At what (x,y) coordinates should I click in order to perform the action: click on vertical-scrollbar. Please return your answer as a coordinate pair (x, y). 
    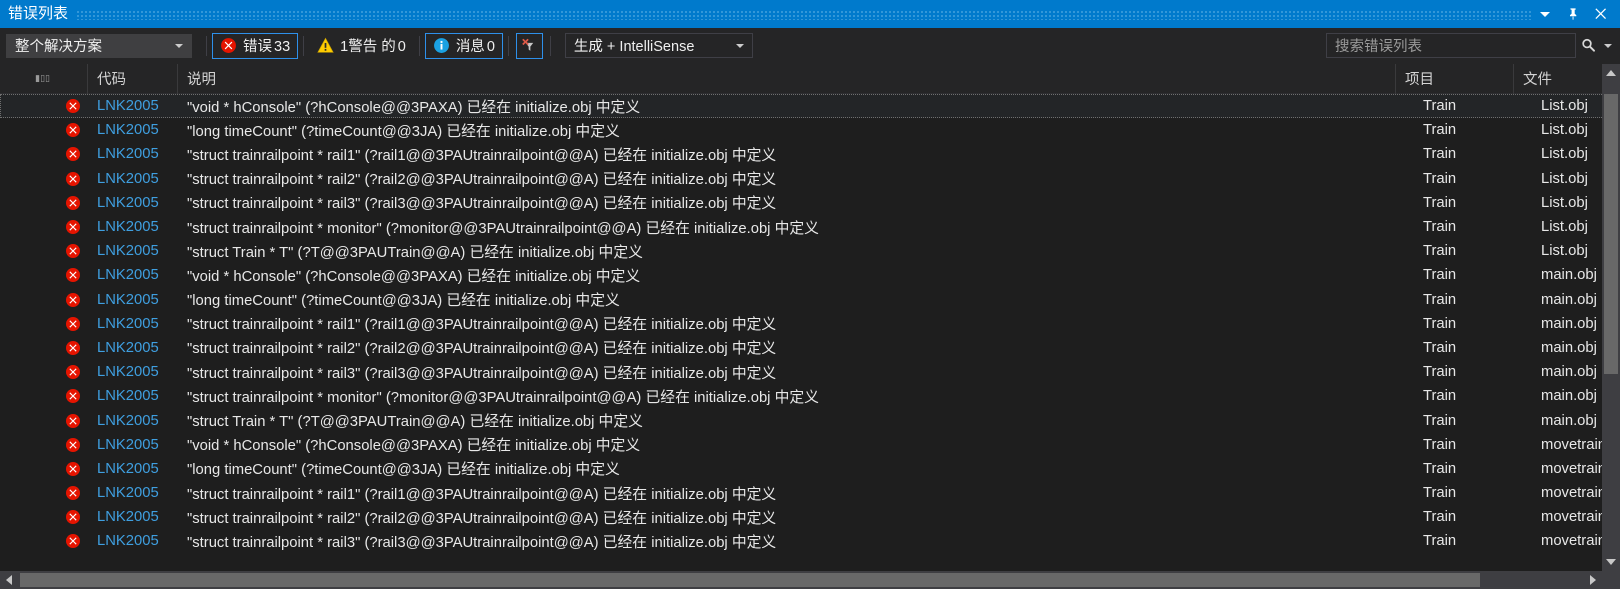
    Looking at the image, I should click on (1611, 317).